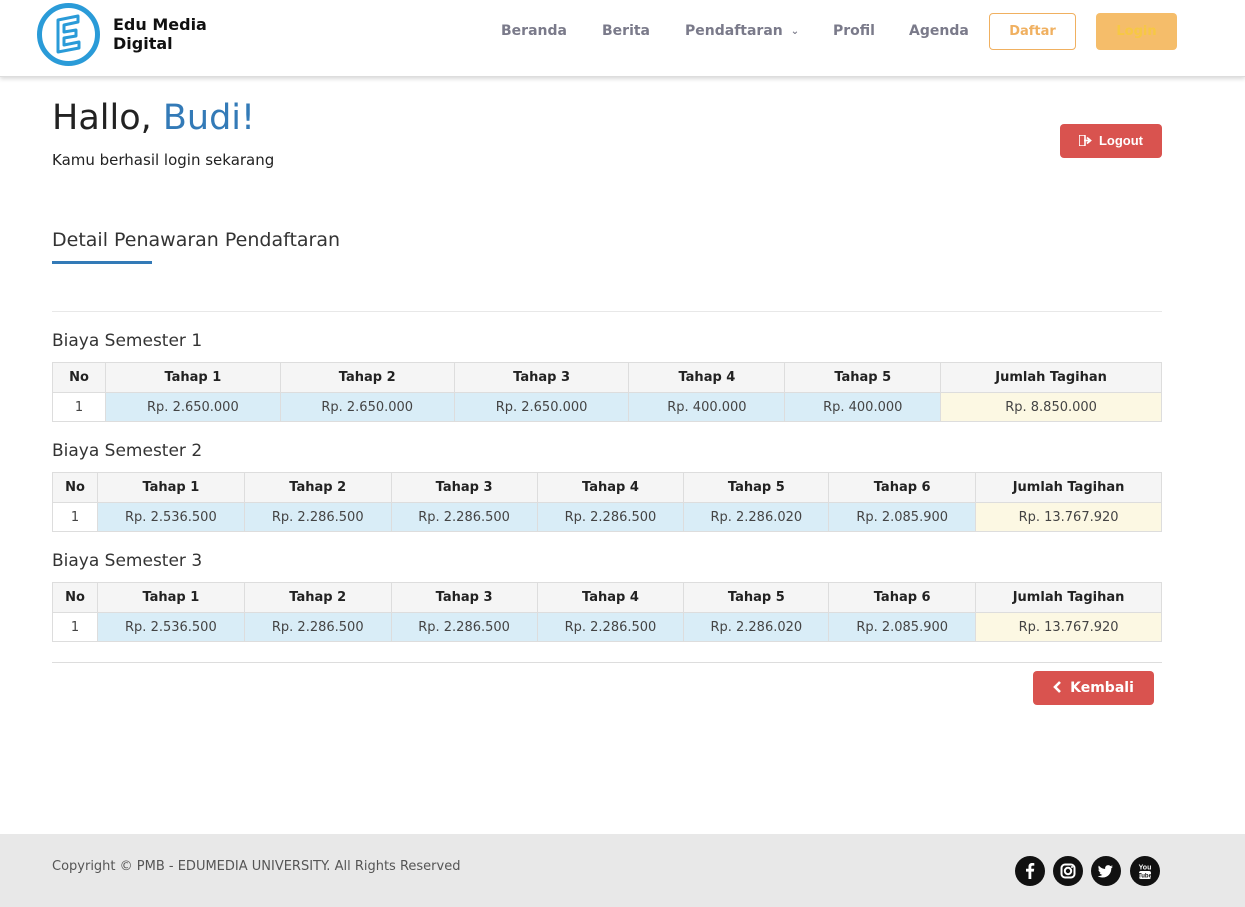  I want to click on svg-text: You, so click(1145, 868).